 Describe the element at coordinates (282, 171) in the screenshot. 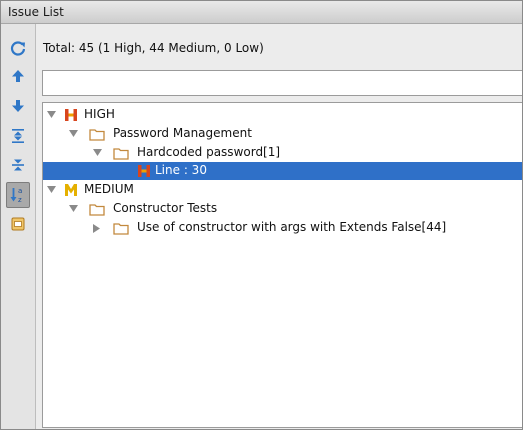

I see `tree-node-line-30: Line : 30` at that location.